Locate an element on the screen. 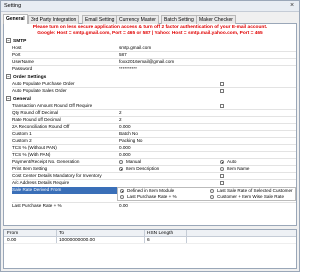  table-row: 0.00 10000000000.00 6 is located at coordinates (150, 240).